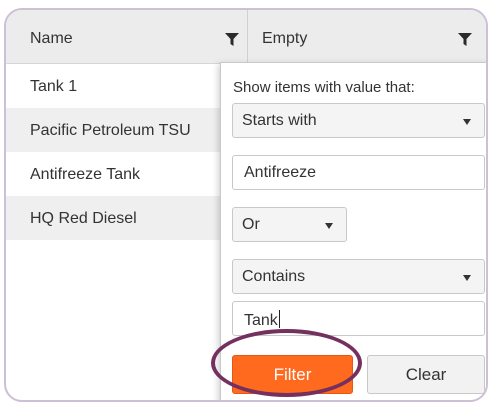 The image size is (495, 408). I want to click on column-header-name: Name, so click(127, 37).